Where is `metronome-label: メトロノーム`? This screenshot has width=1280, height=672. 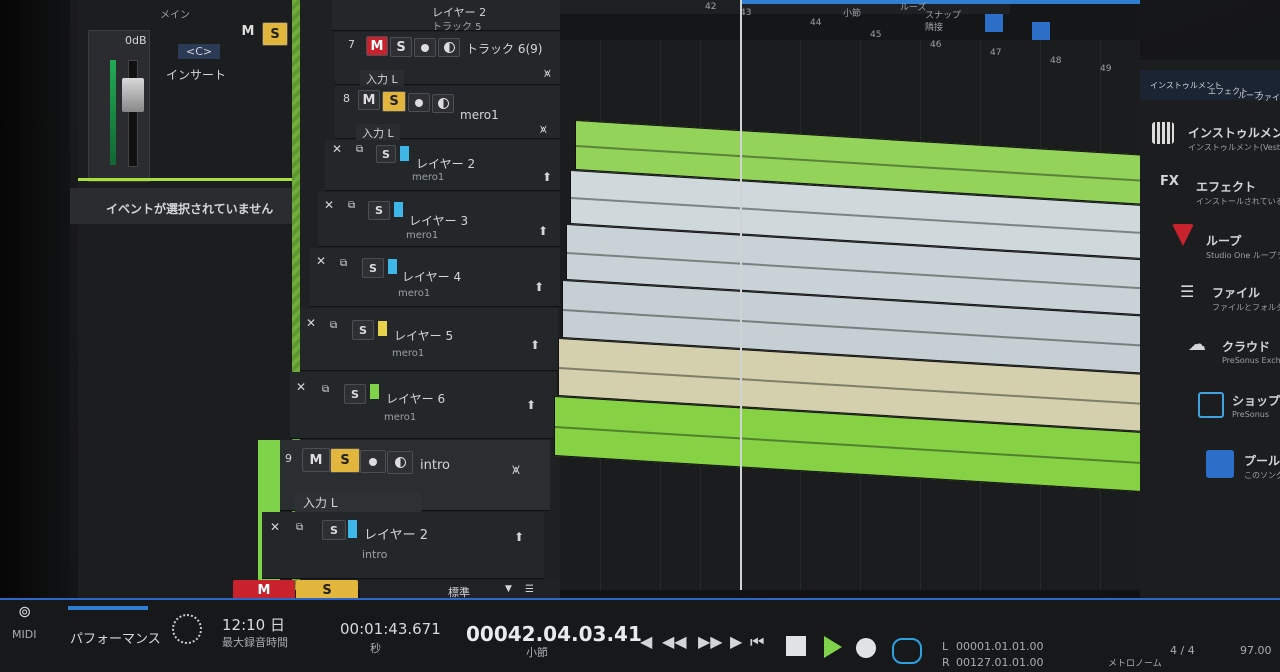
metronome-label: メトロノーム is located at coordinates (1135, 662).